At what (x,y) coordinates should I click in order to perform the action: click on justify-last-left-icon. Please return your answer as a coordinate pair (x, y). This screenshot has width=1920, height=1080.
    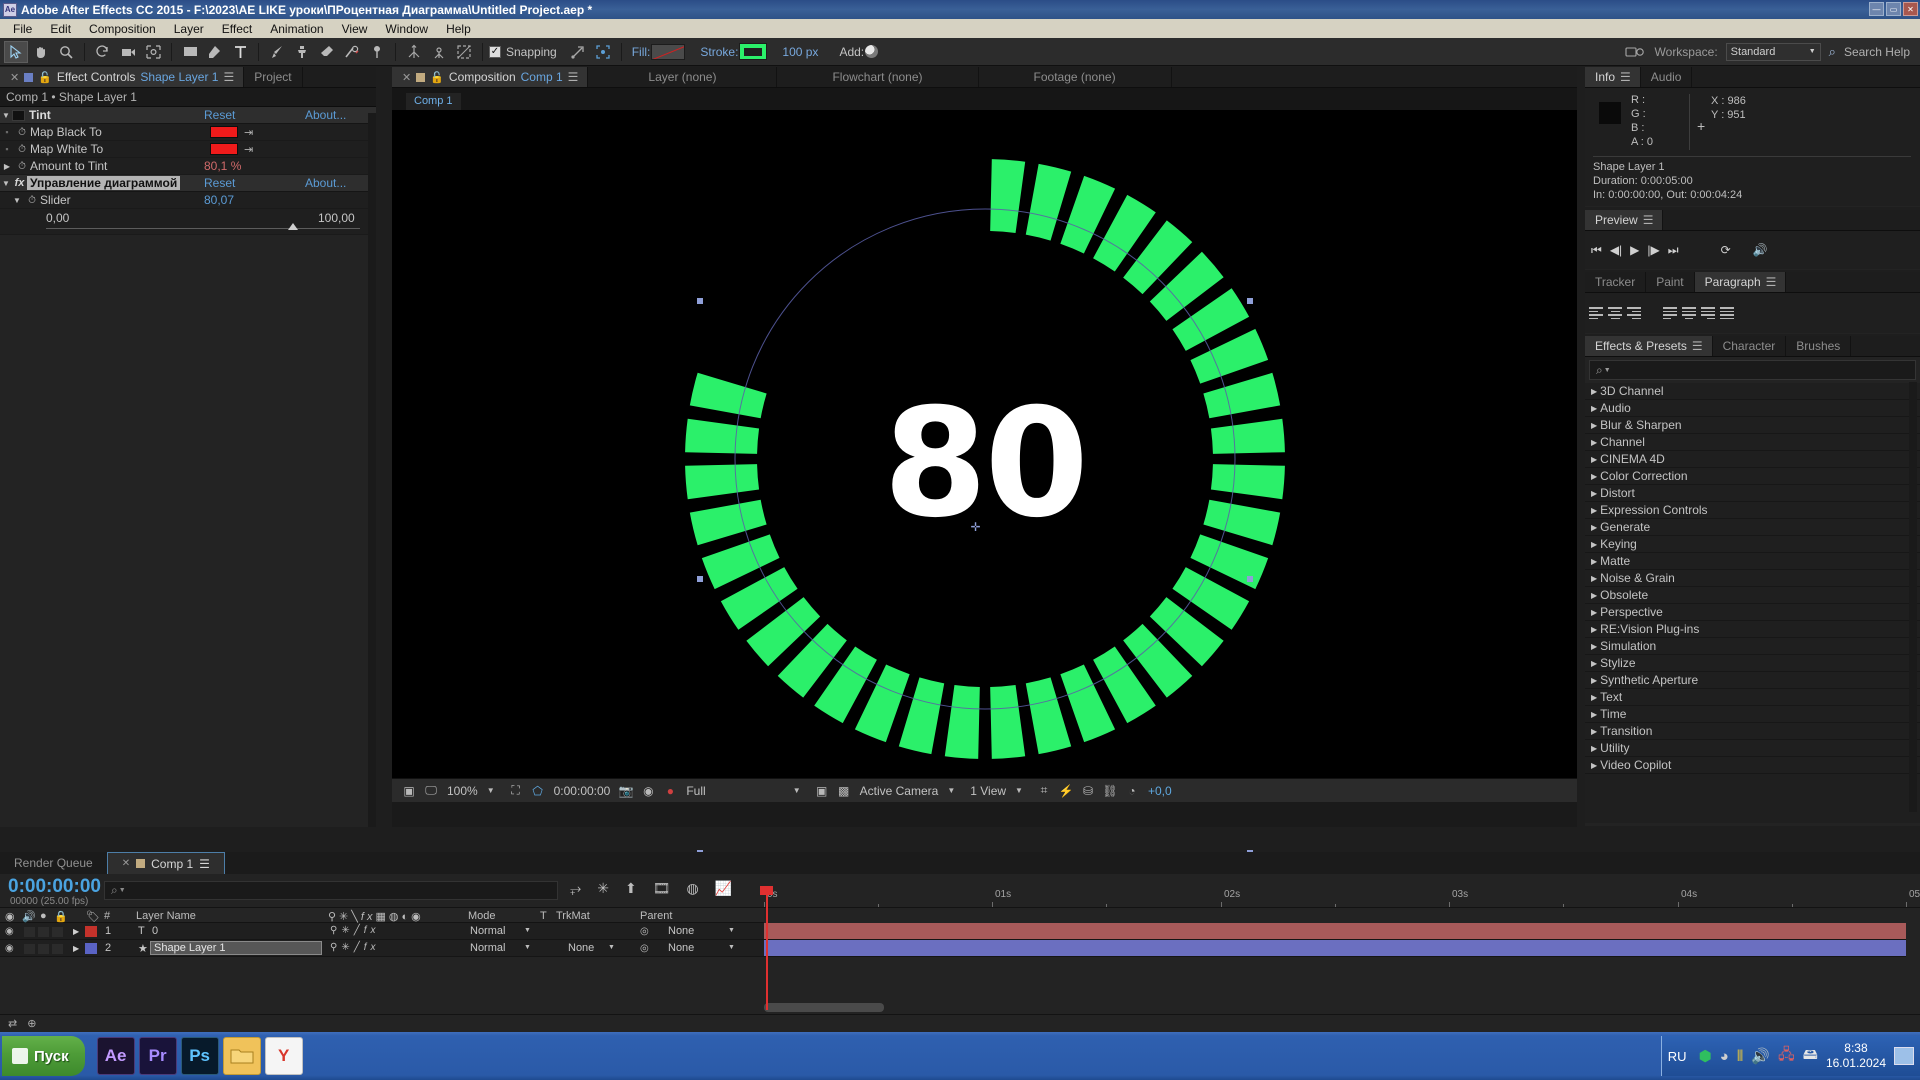
    Looking at the image, I should click on (1671, 313).